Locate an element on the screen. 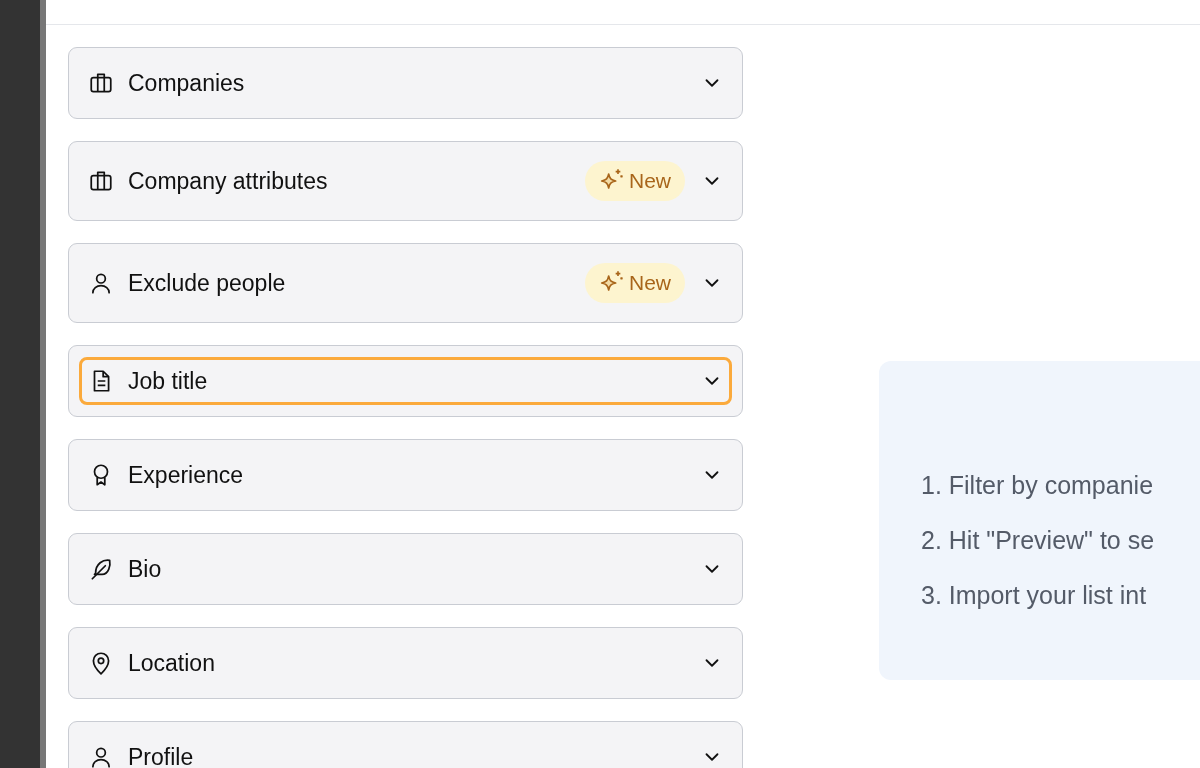 The image size is (1200, 768). filter-header: Company attributes New is located at coordinates (405, 181).